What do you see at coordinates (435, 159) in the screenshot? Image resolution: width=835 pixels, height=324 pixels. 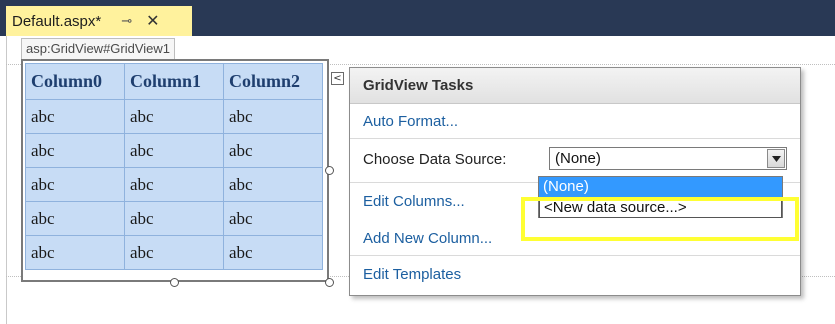 I see `choose-data-source-label: Choose Data Source:` at bounding box center [435, 159].